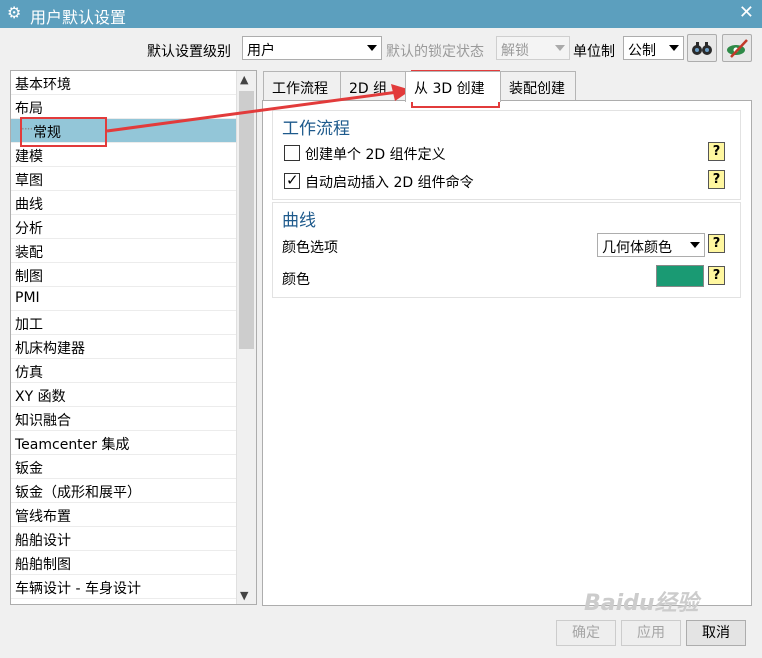  What do you see at coordinates (449, 89) in the screenshot?
I see `tab-label: 从 3D 创建` at bounding box center [449, 89].